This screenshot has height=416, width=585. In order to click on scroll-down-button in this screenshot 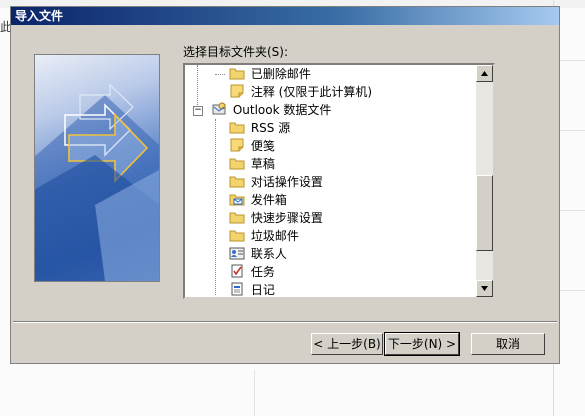, I will do `click(484, 288)`.